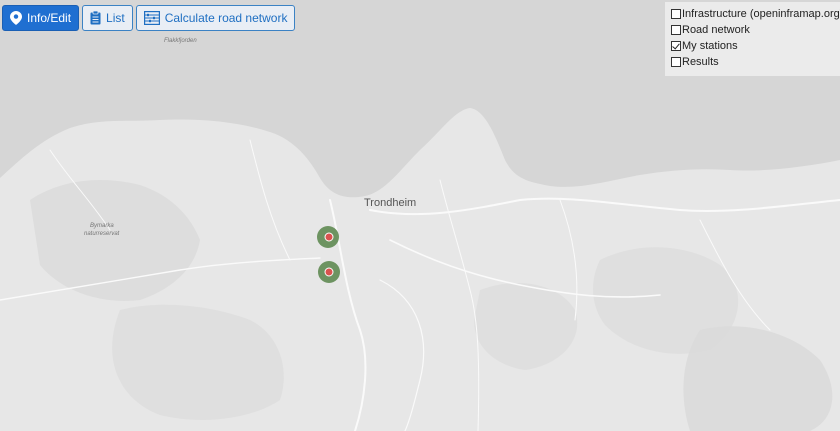 This screenshot has height=431, width=840. I want to click on list-button: List, so click(107, 18).